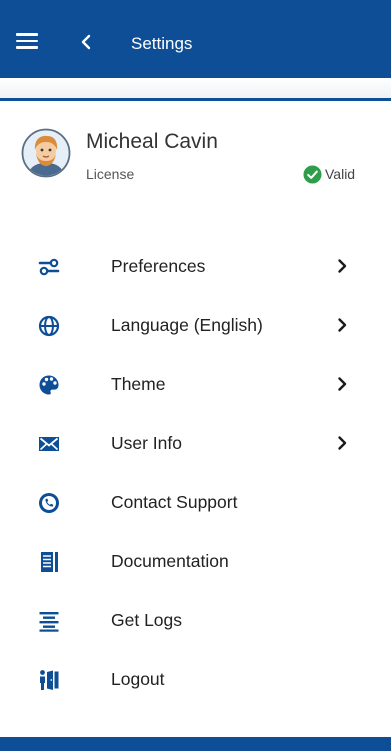 This screenshot has width=391, height=751. What do you see at coordinates (195, 679) in the screenshot?
I see `menu-item-logout: Logout` at bounding box center [195, 679].